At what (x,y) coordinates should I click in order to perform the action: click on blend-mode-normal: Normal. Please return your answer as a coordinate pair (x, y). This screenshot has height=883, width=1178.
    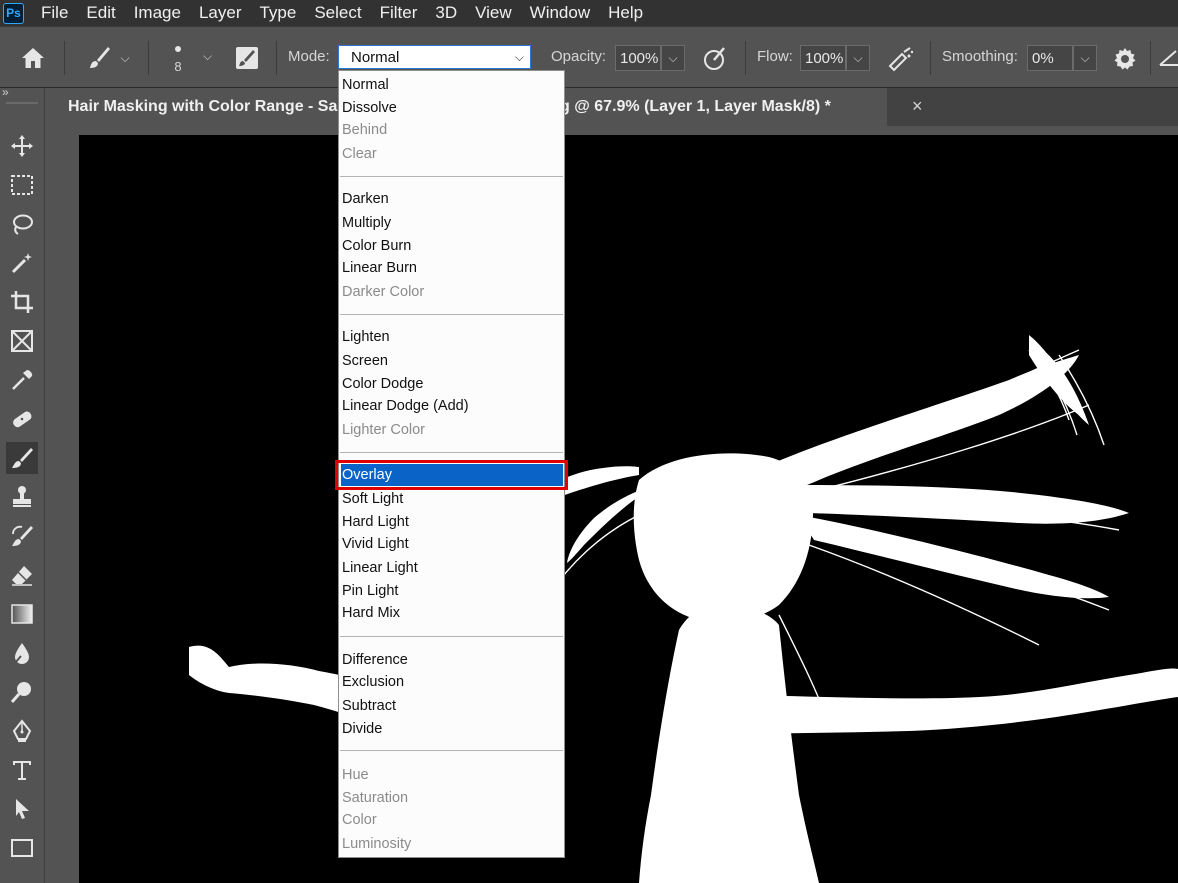
    Looking at the image, I should click on (452, 85).